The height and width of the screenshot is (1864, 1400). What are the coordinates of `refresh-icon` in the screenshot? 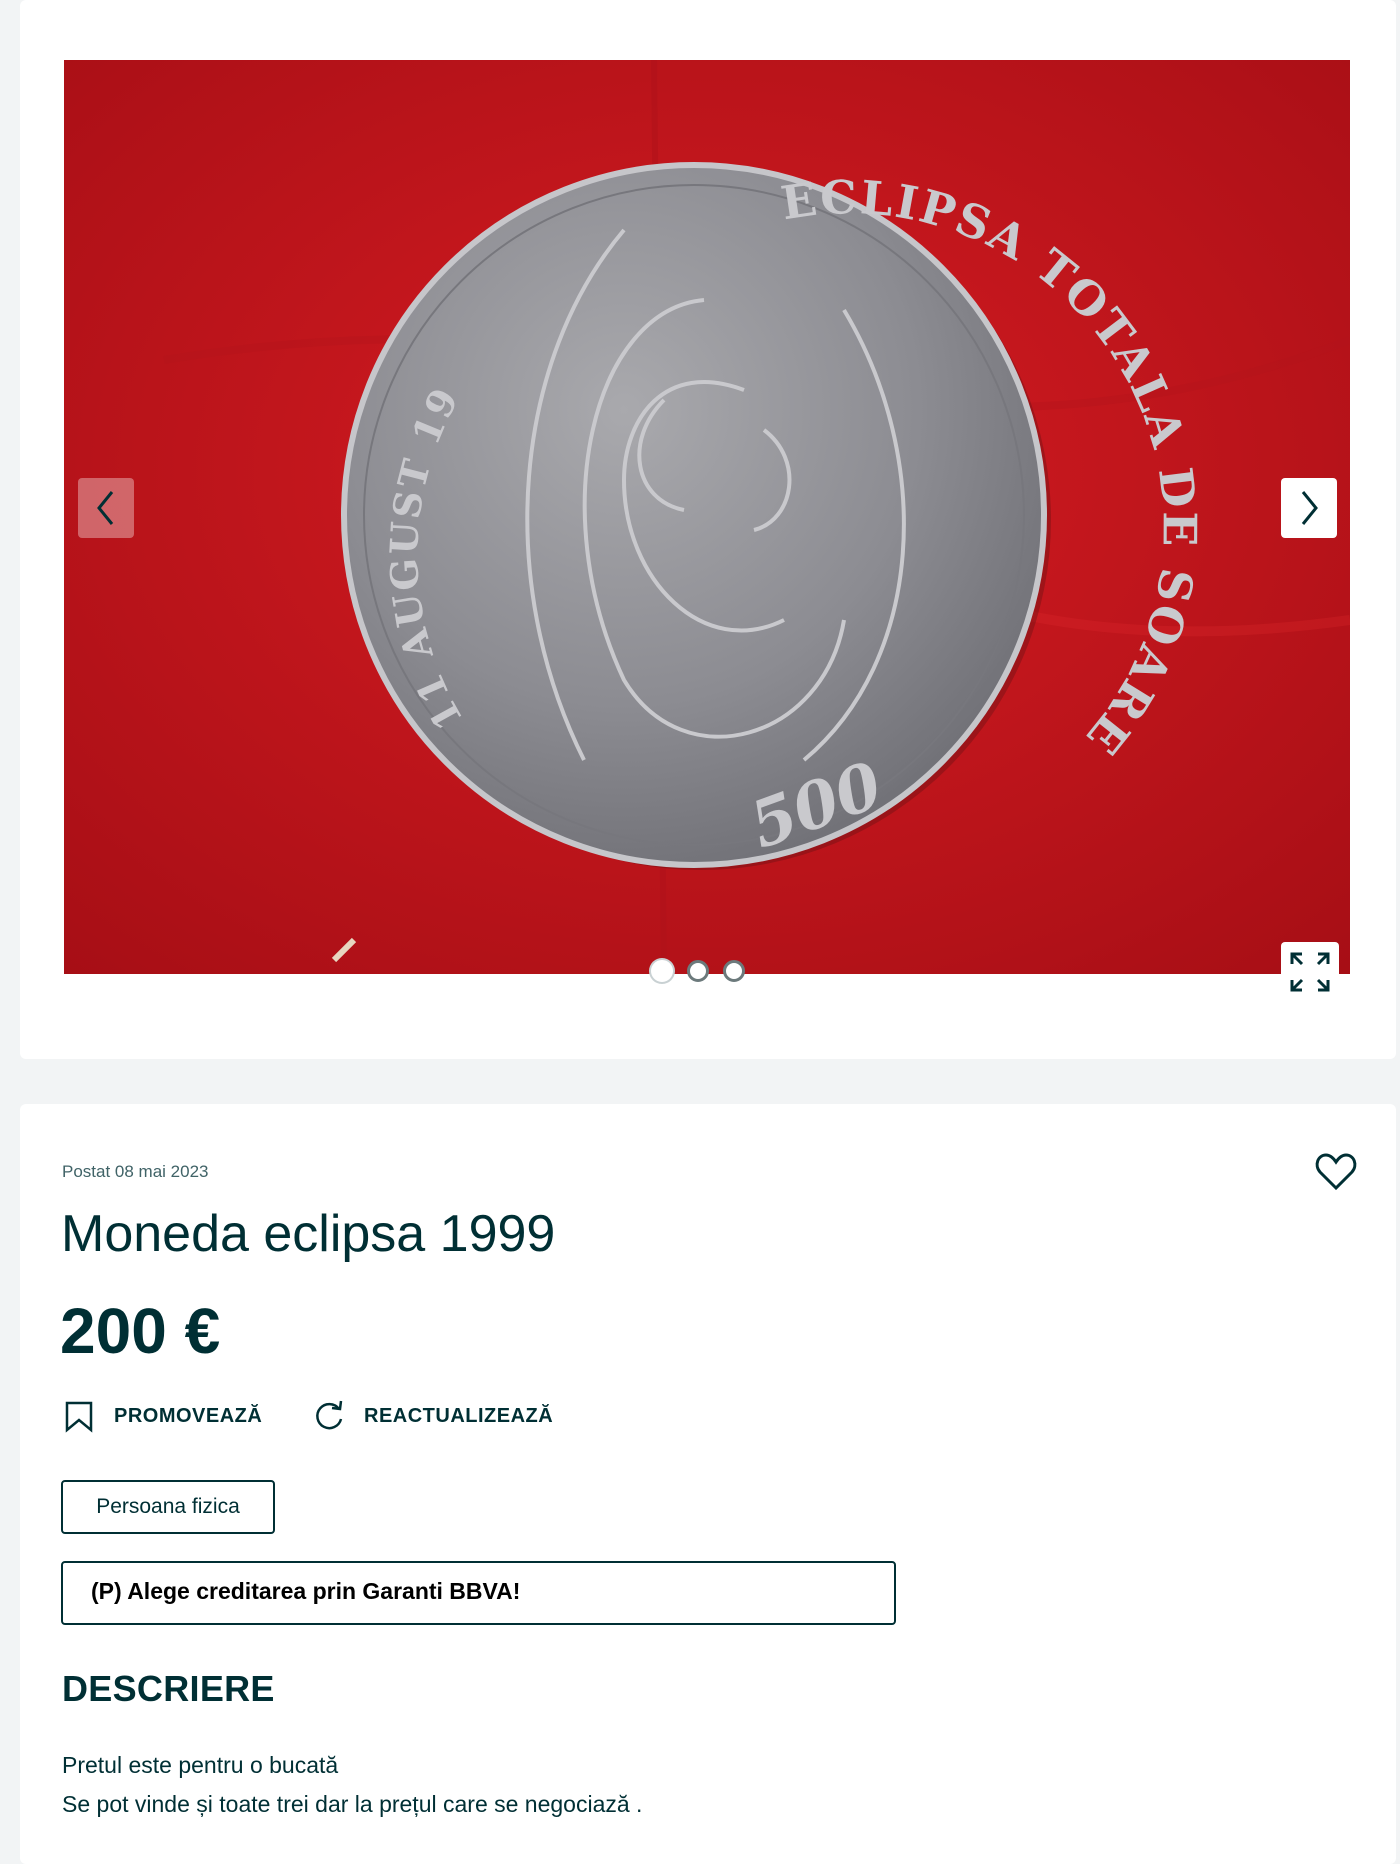 It's located at (329, 1415).